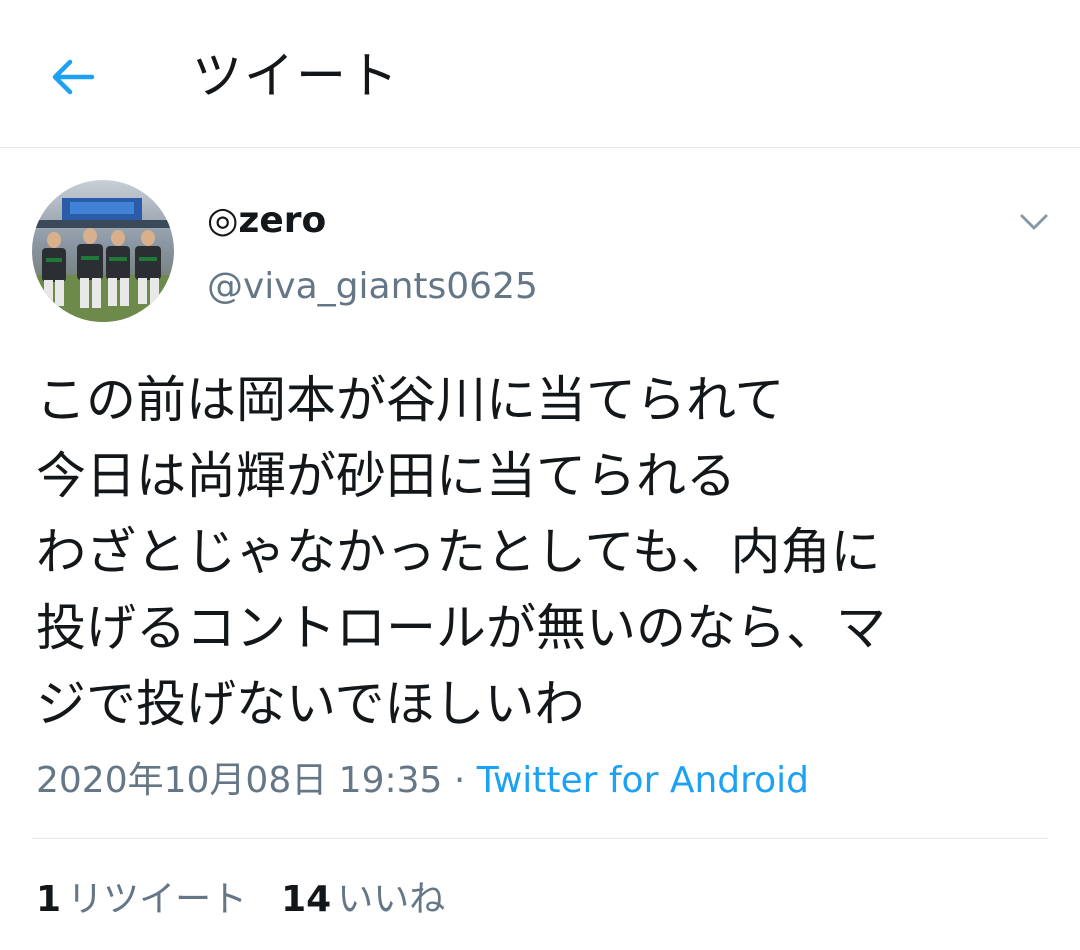 The image size is (1080, 950). I want to click on likes-label: いいね, so click(391, 899).